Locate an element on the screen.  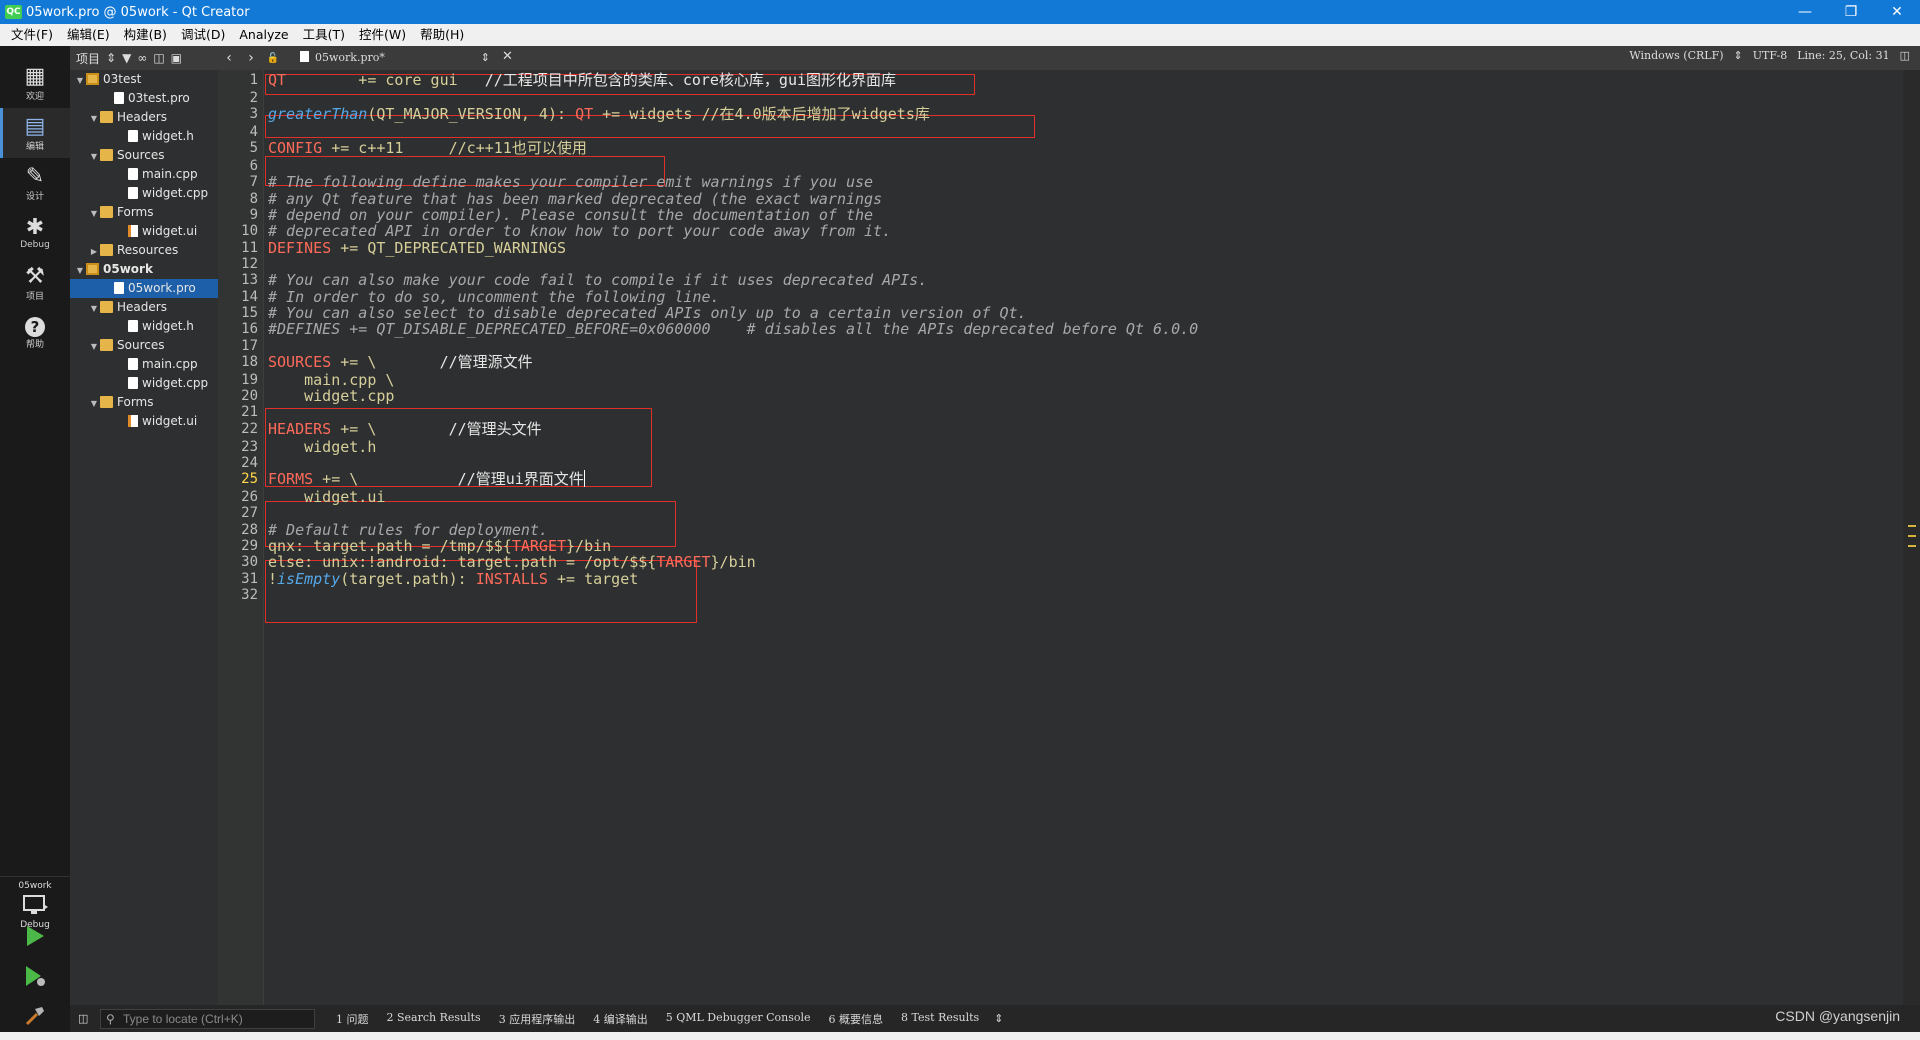
menu-item: 帮助(H) is located at coordinates (442, 35).